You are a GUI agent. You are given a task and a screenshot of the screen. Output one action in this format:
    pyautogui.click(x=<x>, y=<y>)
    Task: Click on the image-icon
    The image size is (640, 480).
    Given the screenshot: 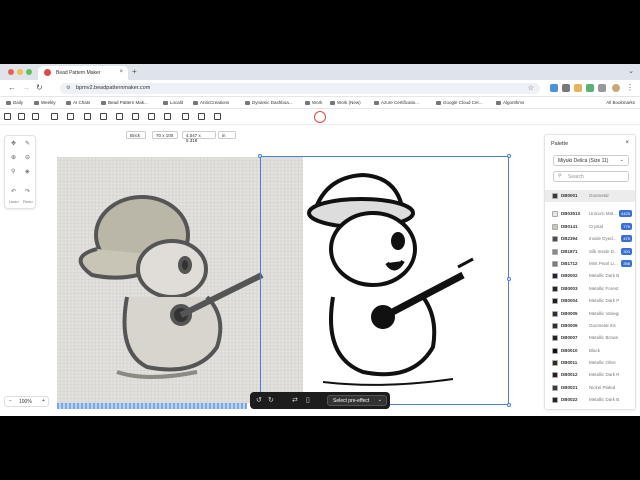 What is the action you would take?
    pyautogui.click(x=103, y=116)
    